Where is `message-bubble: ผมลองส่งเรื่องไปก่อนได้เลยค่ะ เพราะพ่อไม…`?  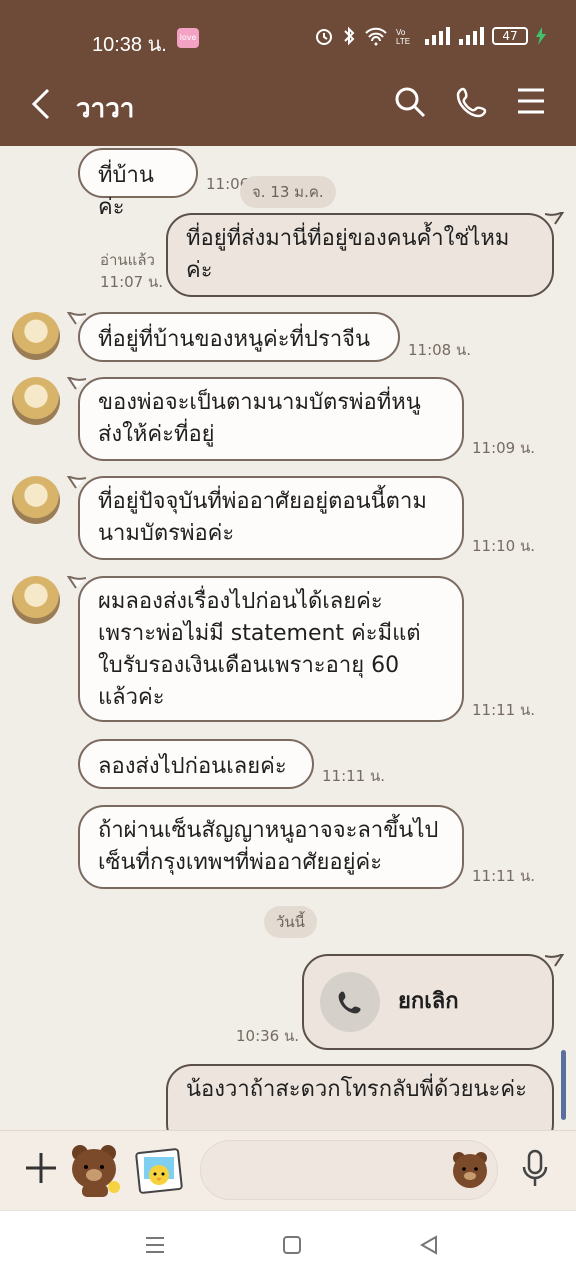
message-bubble: ผมลองส่งเรื่องไปก่อนได้เลยค่ะ เพราะพ่อไม… is located at coordinates (271, 649).